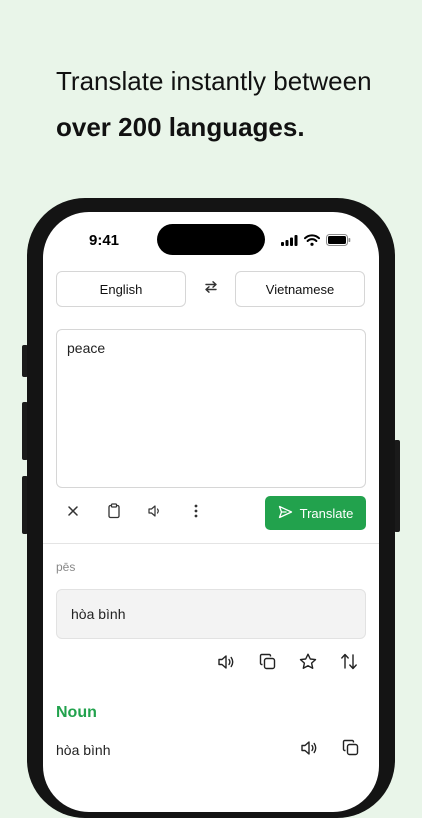  I want to click on paste-button, so click(114, 513).